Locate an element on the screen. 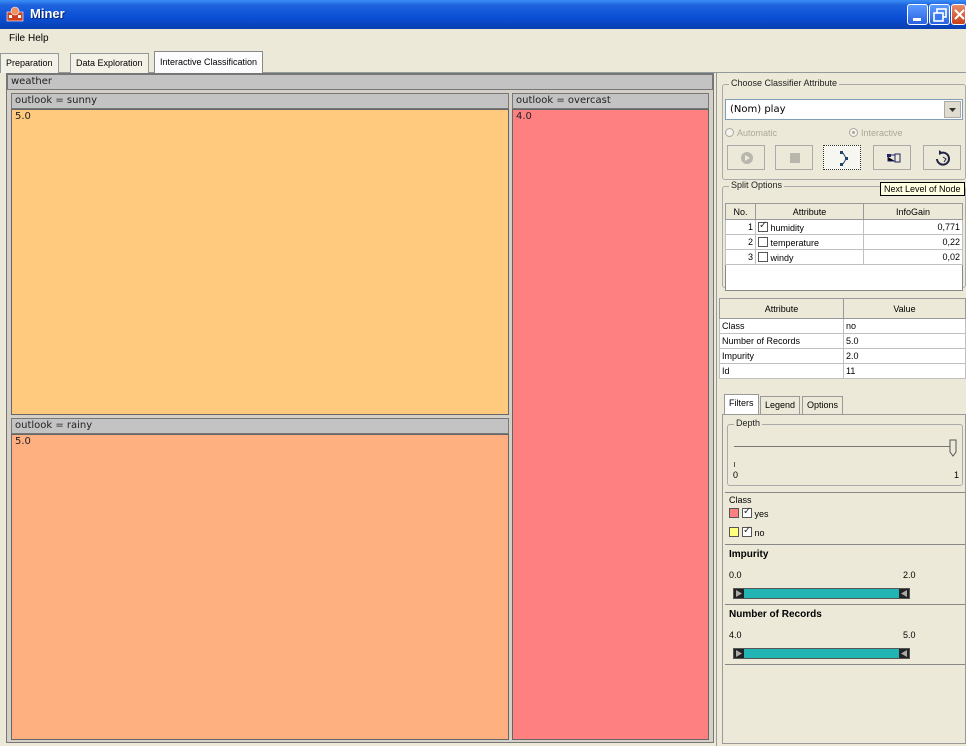 Image resolution: width=966 pixels, height=746 pixels. tab-options: Options is located at coordinates (823, 405).